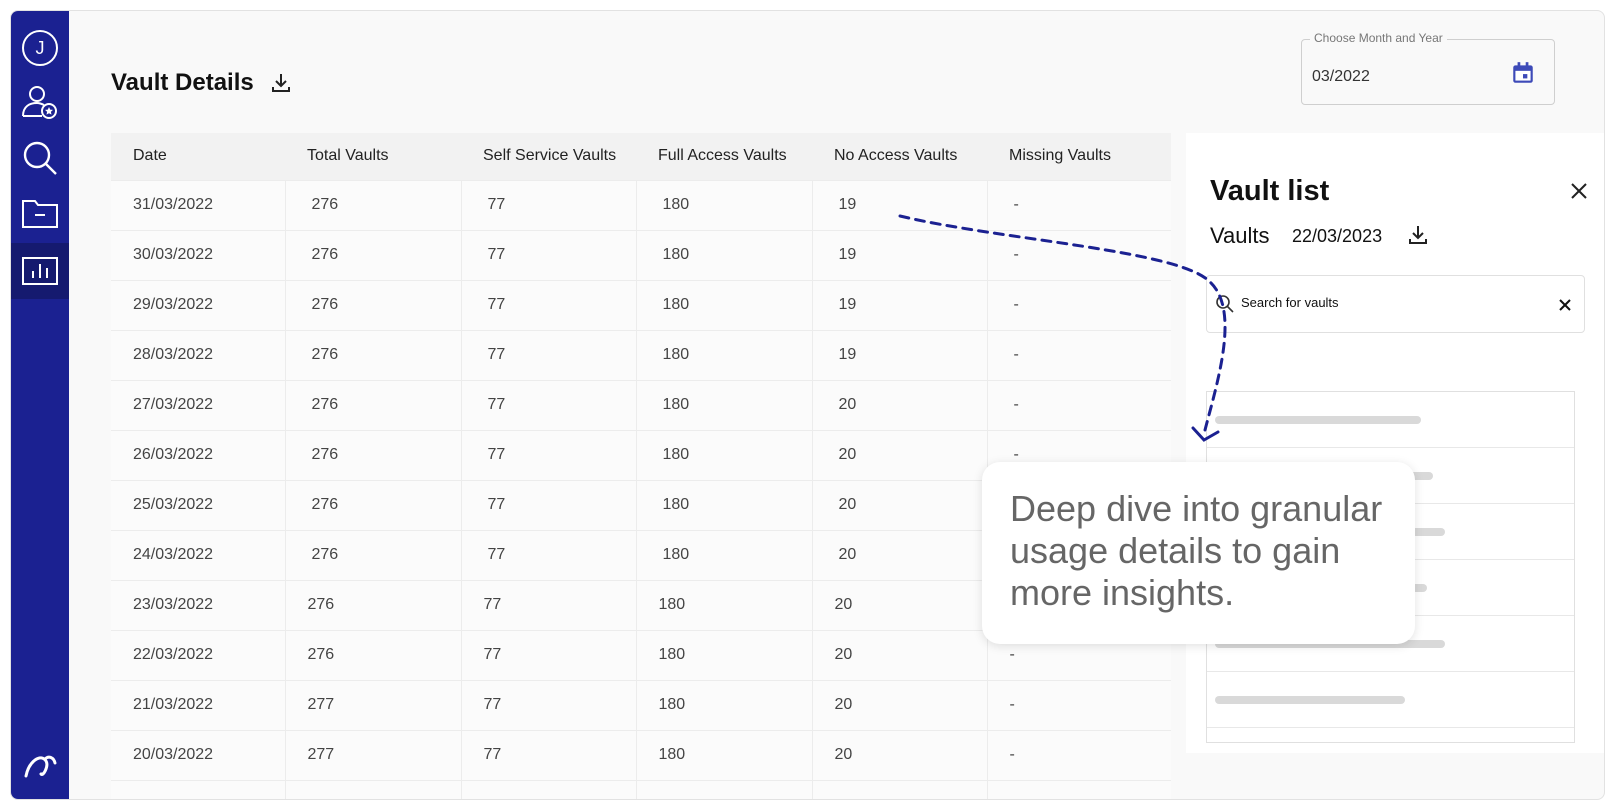 Image resolution: width=1614 pixels, height=807 pixels. What do you see at coordinates (373, 156) in the screenshot?
I see `column-header-total-vaults: Total Vaults` at bounding box center [373, 156].